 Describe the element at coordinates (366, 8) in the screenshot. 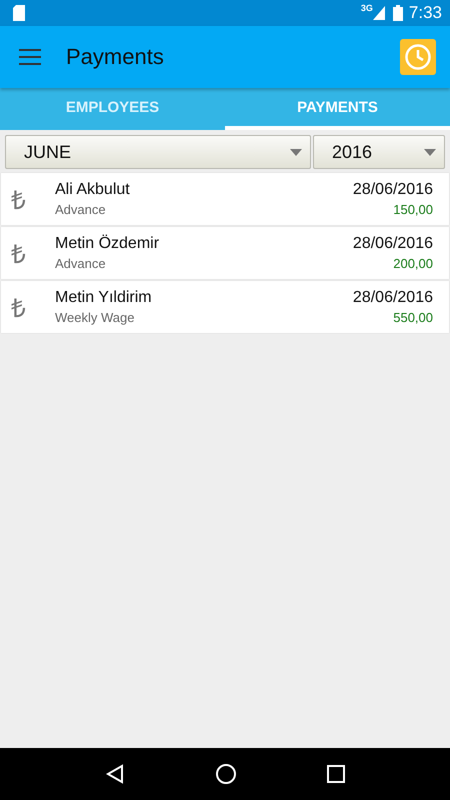

I see `network-type: 3G` at that location.